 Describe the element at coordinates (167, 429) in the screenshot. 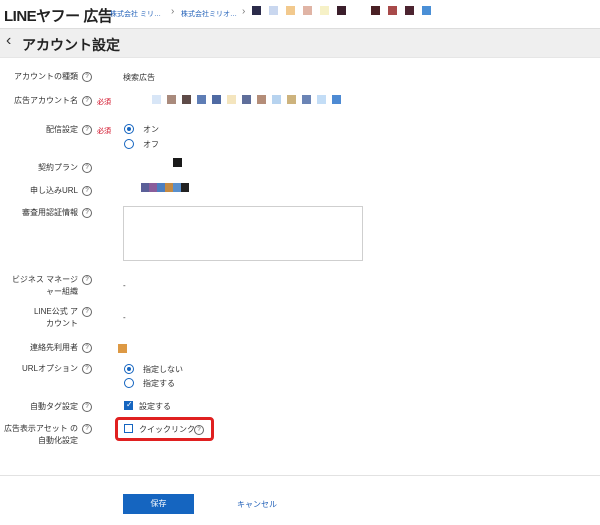

I see `quicklink-label: クイックリンク` at that location.